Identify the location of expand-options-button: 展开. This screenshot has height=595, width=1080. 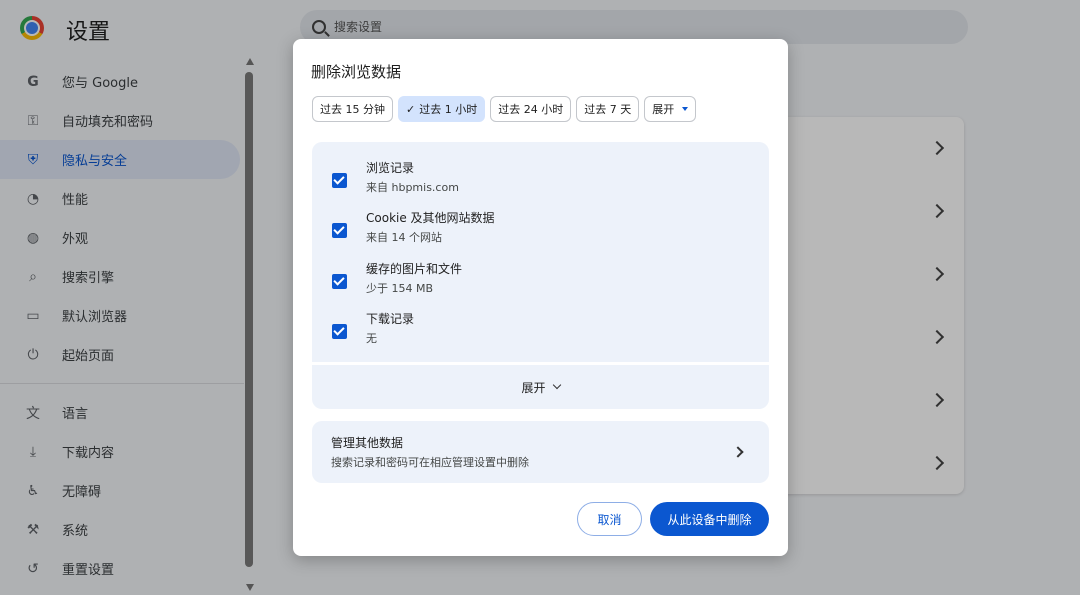
(540, 387).